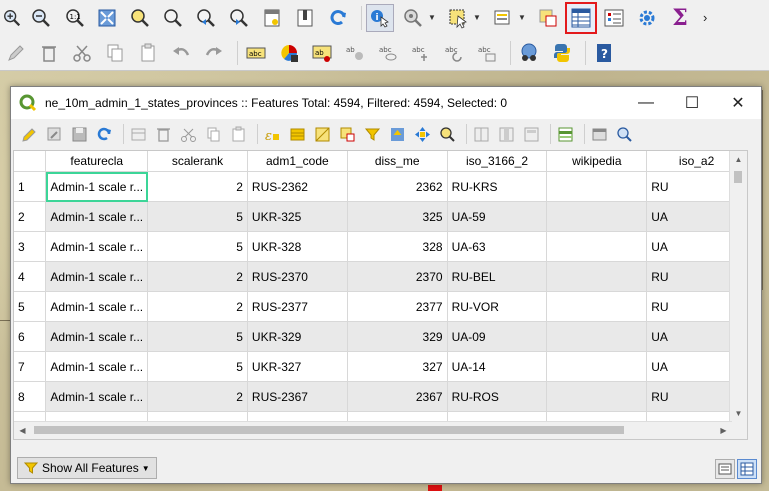 This screenshot has width=769, height=491. I want to click on row-header: 6, so click(30, 336).